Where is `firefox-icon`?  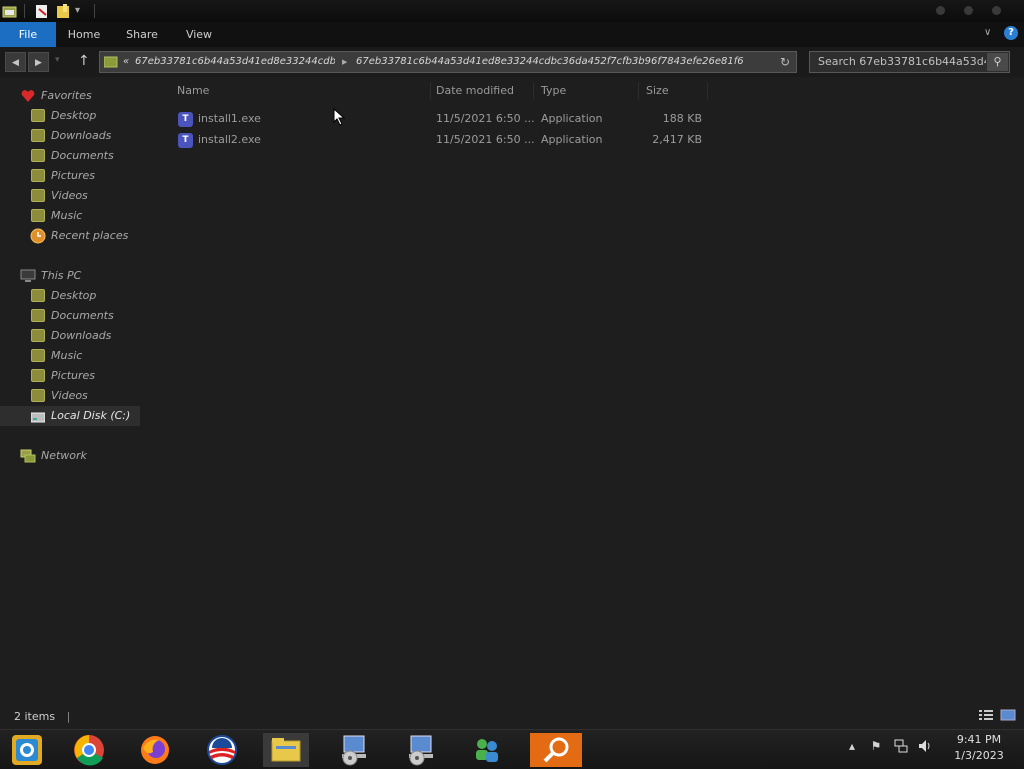 firefox-icon is located at coordinates (155, 750).